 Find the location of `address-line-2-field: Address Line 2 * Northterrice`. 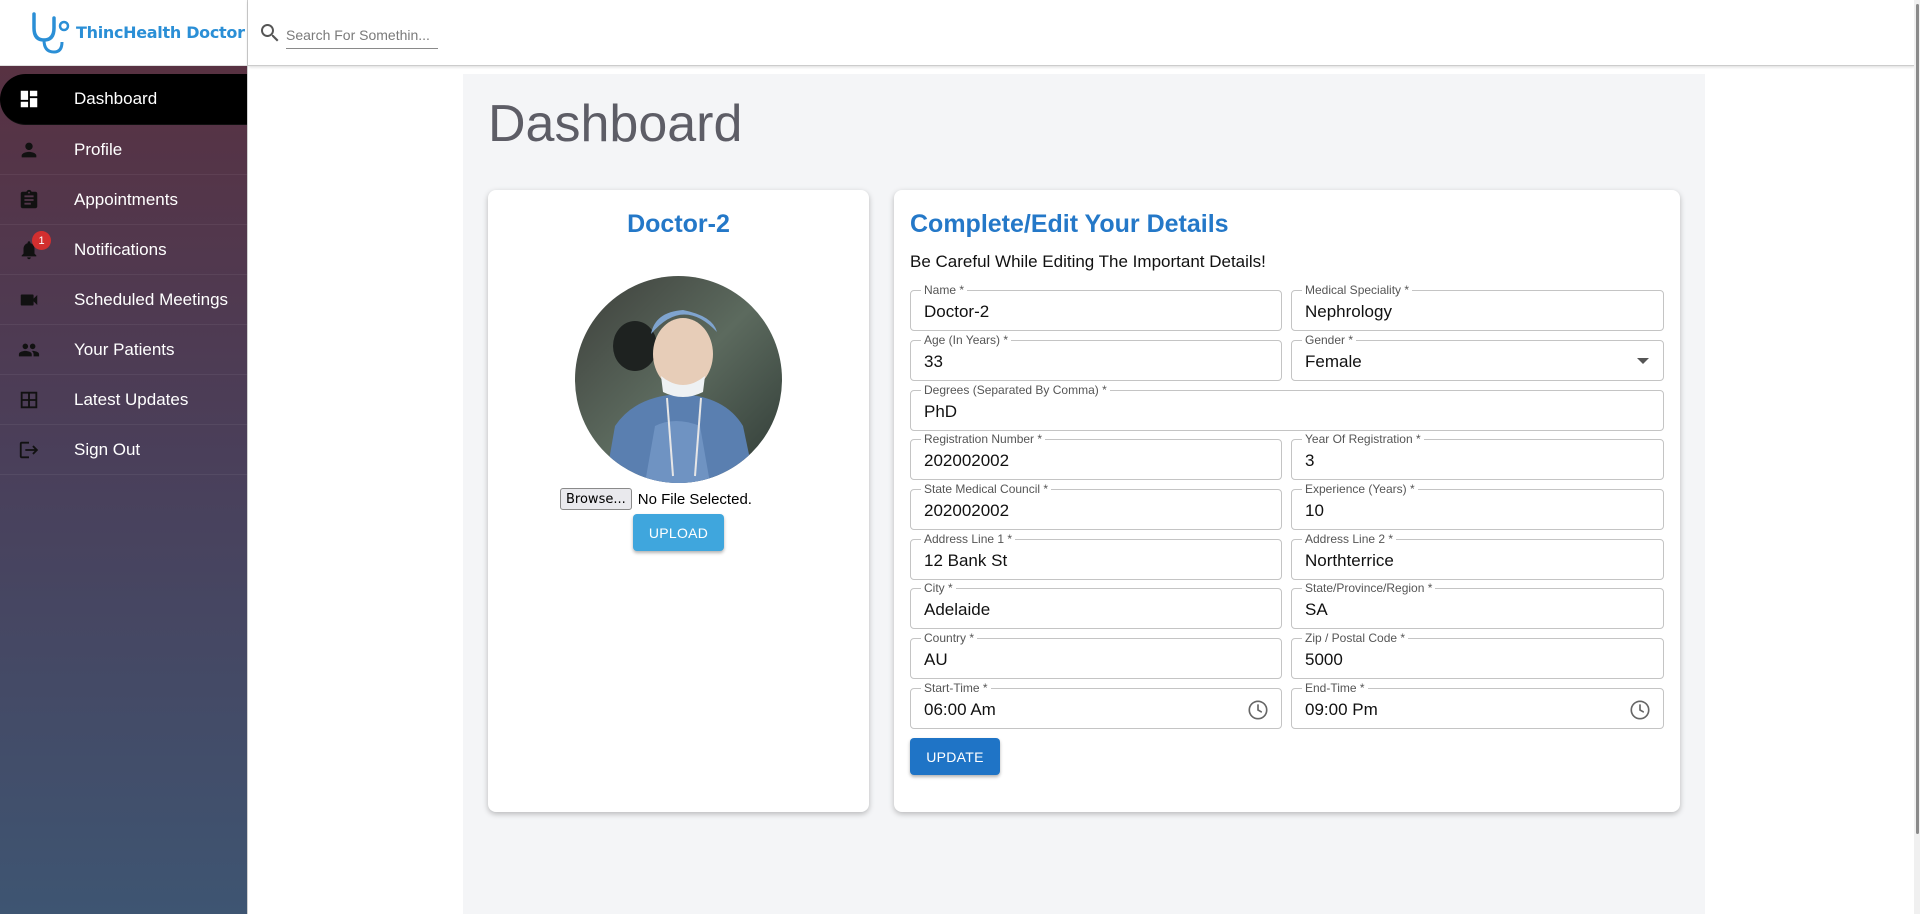

address-line-2-field: Address Line 2 * Northterrice is located at coordinates (1477, 556).